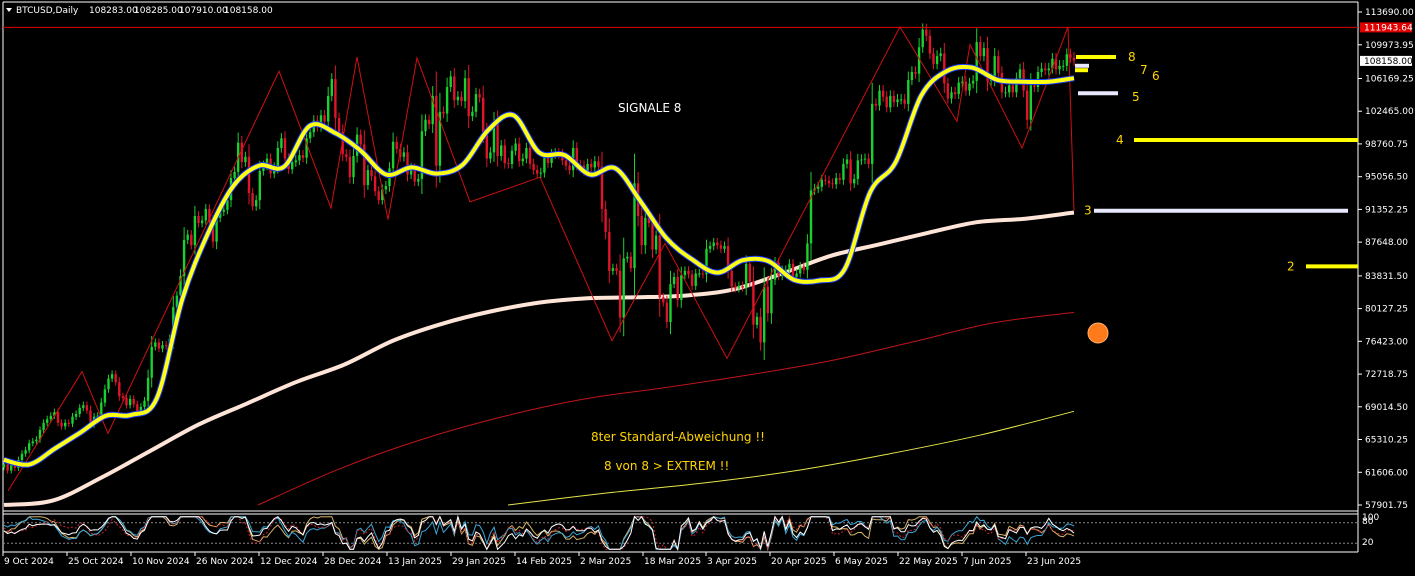 The image size is (1415, 576). What do you see at coordinates (1054, 562) in the screenshot?
I see `x-tick-label: 23 Jun 2025` at bounding box center [1054, 562].